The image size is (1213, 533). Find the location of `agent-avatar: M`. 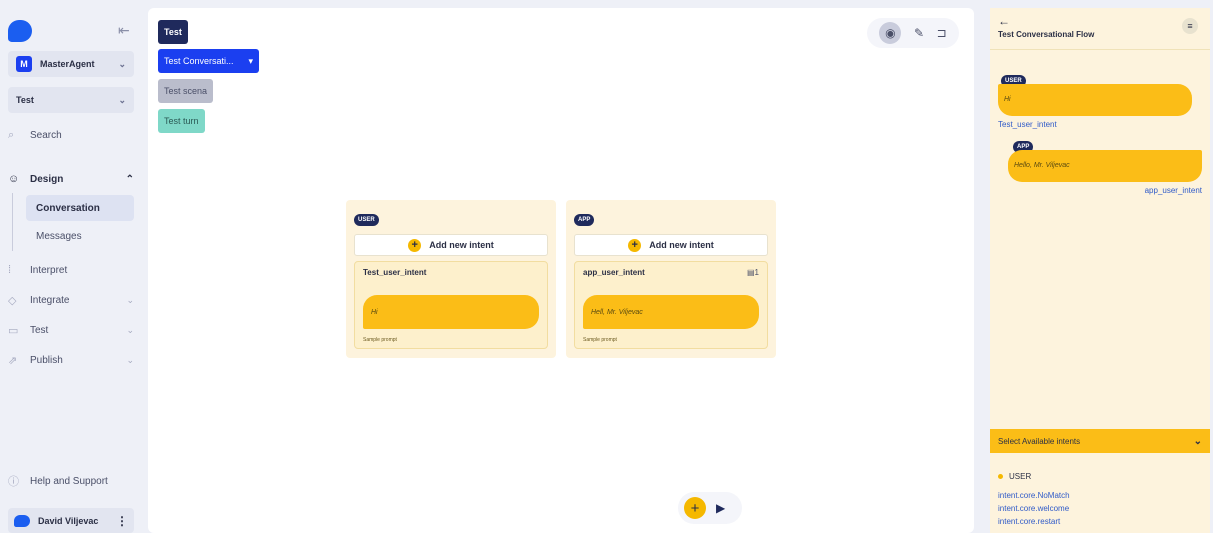

agent-avatar: M is located at coordinates (24, 64).